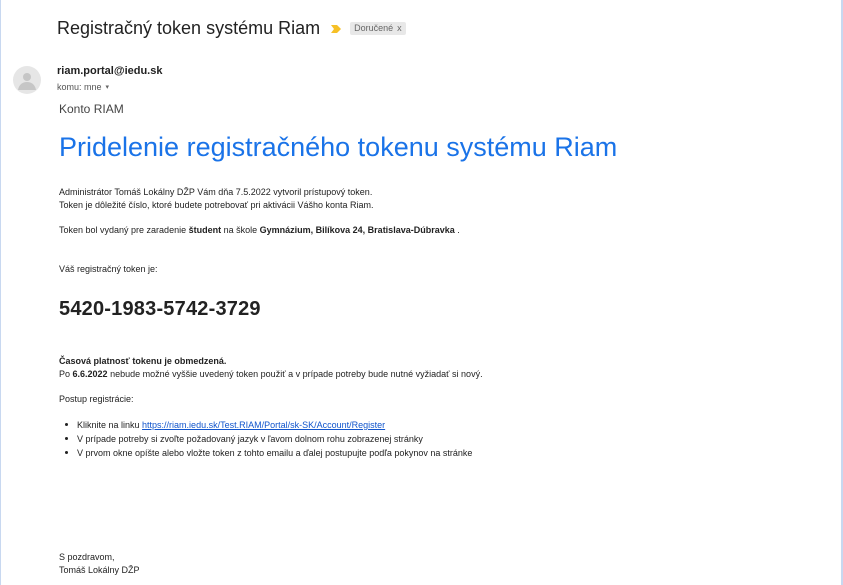  I want to click on validity-date: 6.6.2022, so click(90, 374).